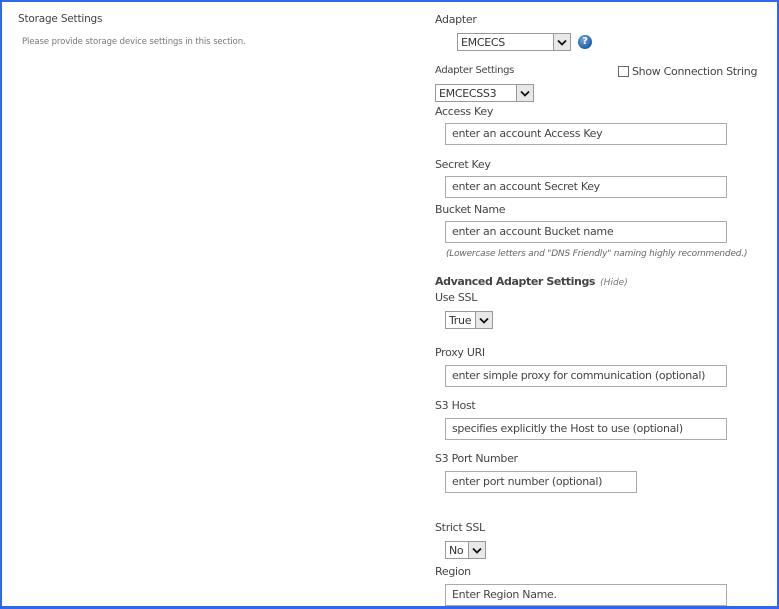 This screenshot has width=779, height=609. I want to click on region-label: Region, so click(453, 571).